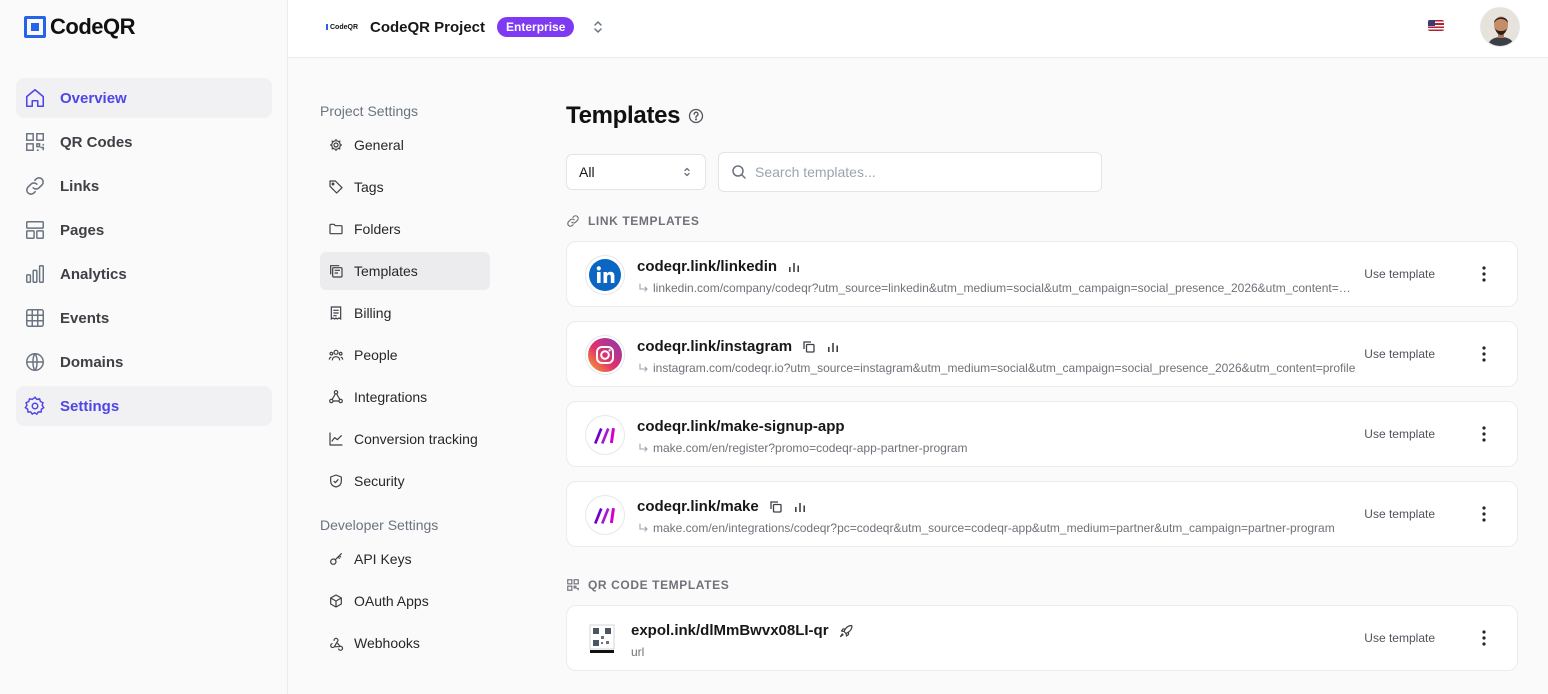 This screenshot has width=1548, height=694. I want to click on brand-logo: CodeQR, so click(80, 27).